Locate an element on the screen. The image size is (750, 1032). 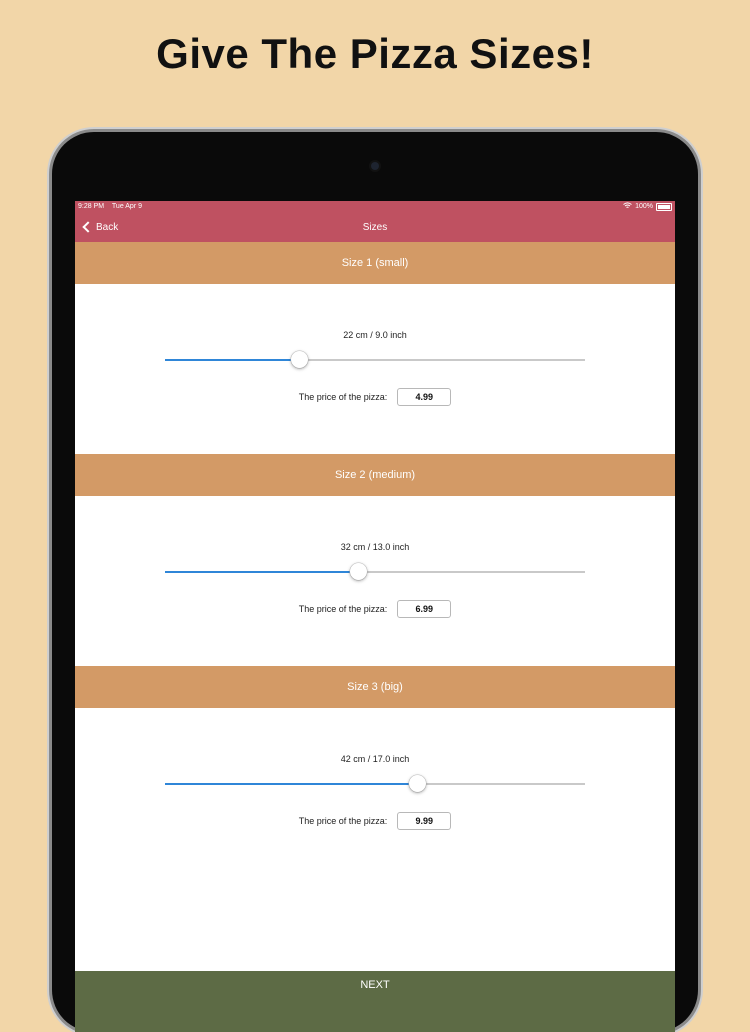
section-title: Size 2 (medium) is located at coordinates (375, 475).